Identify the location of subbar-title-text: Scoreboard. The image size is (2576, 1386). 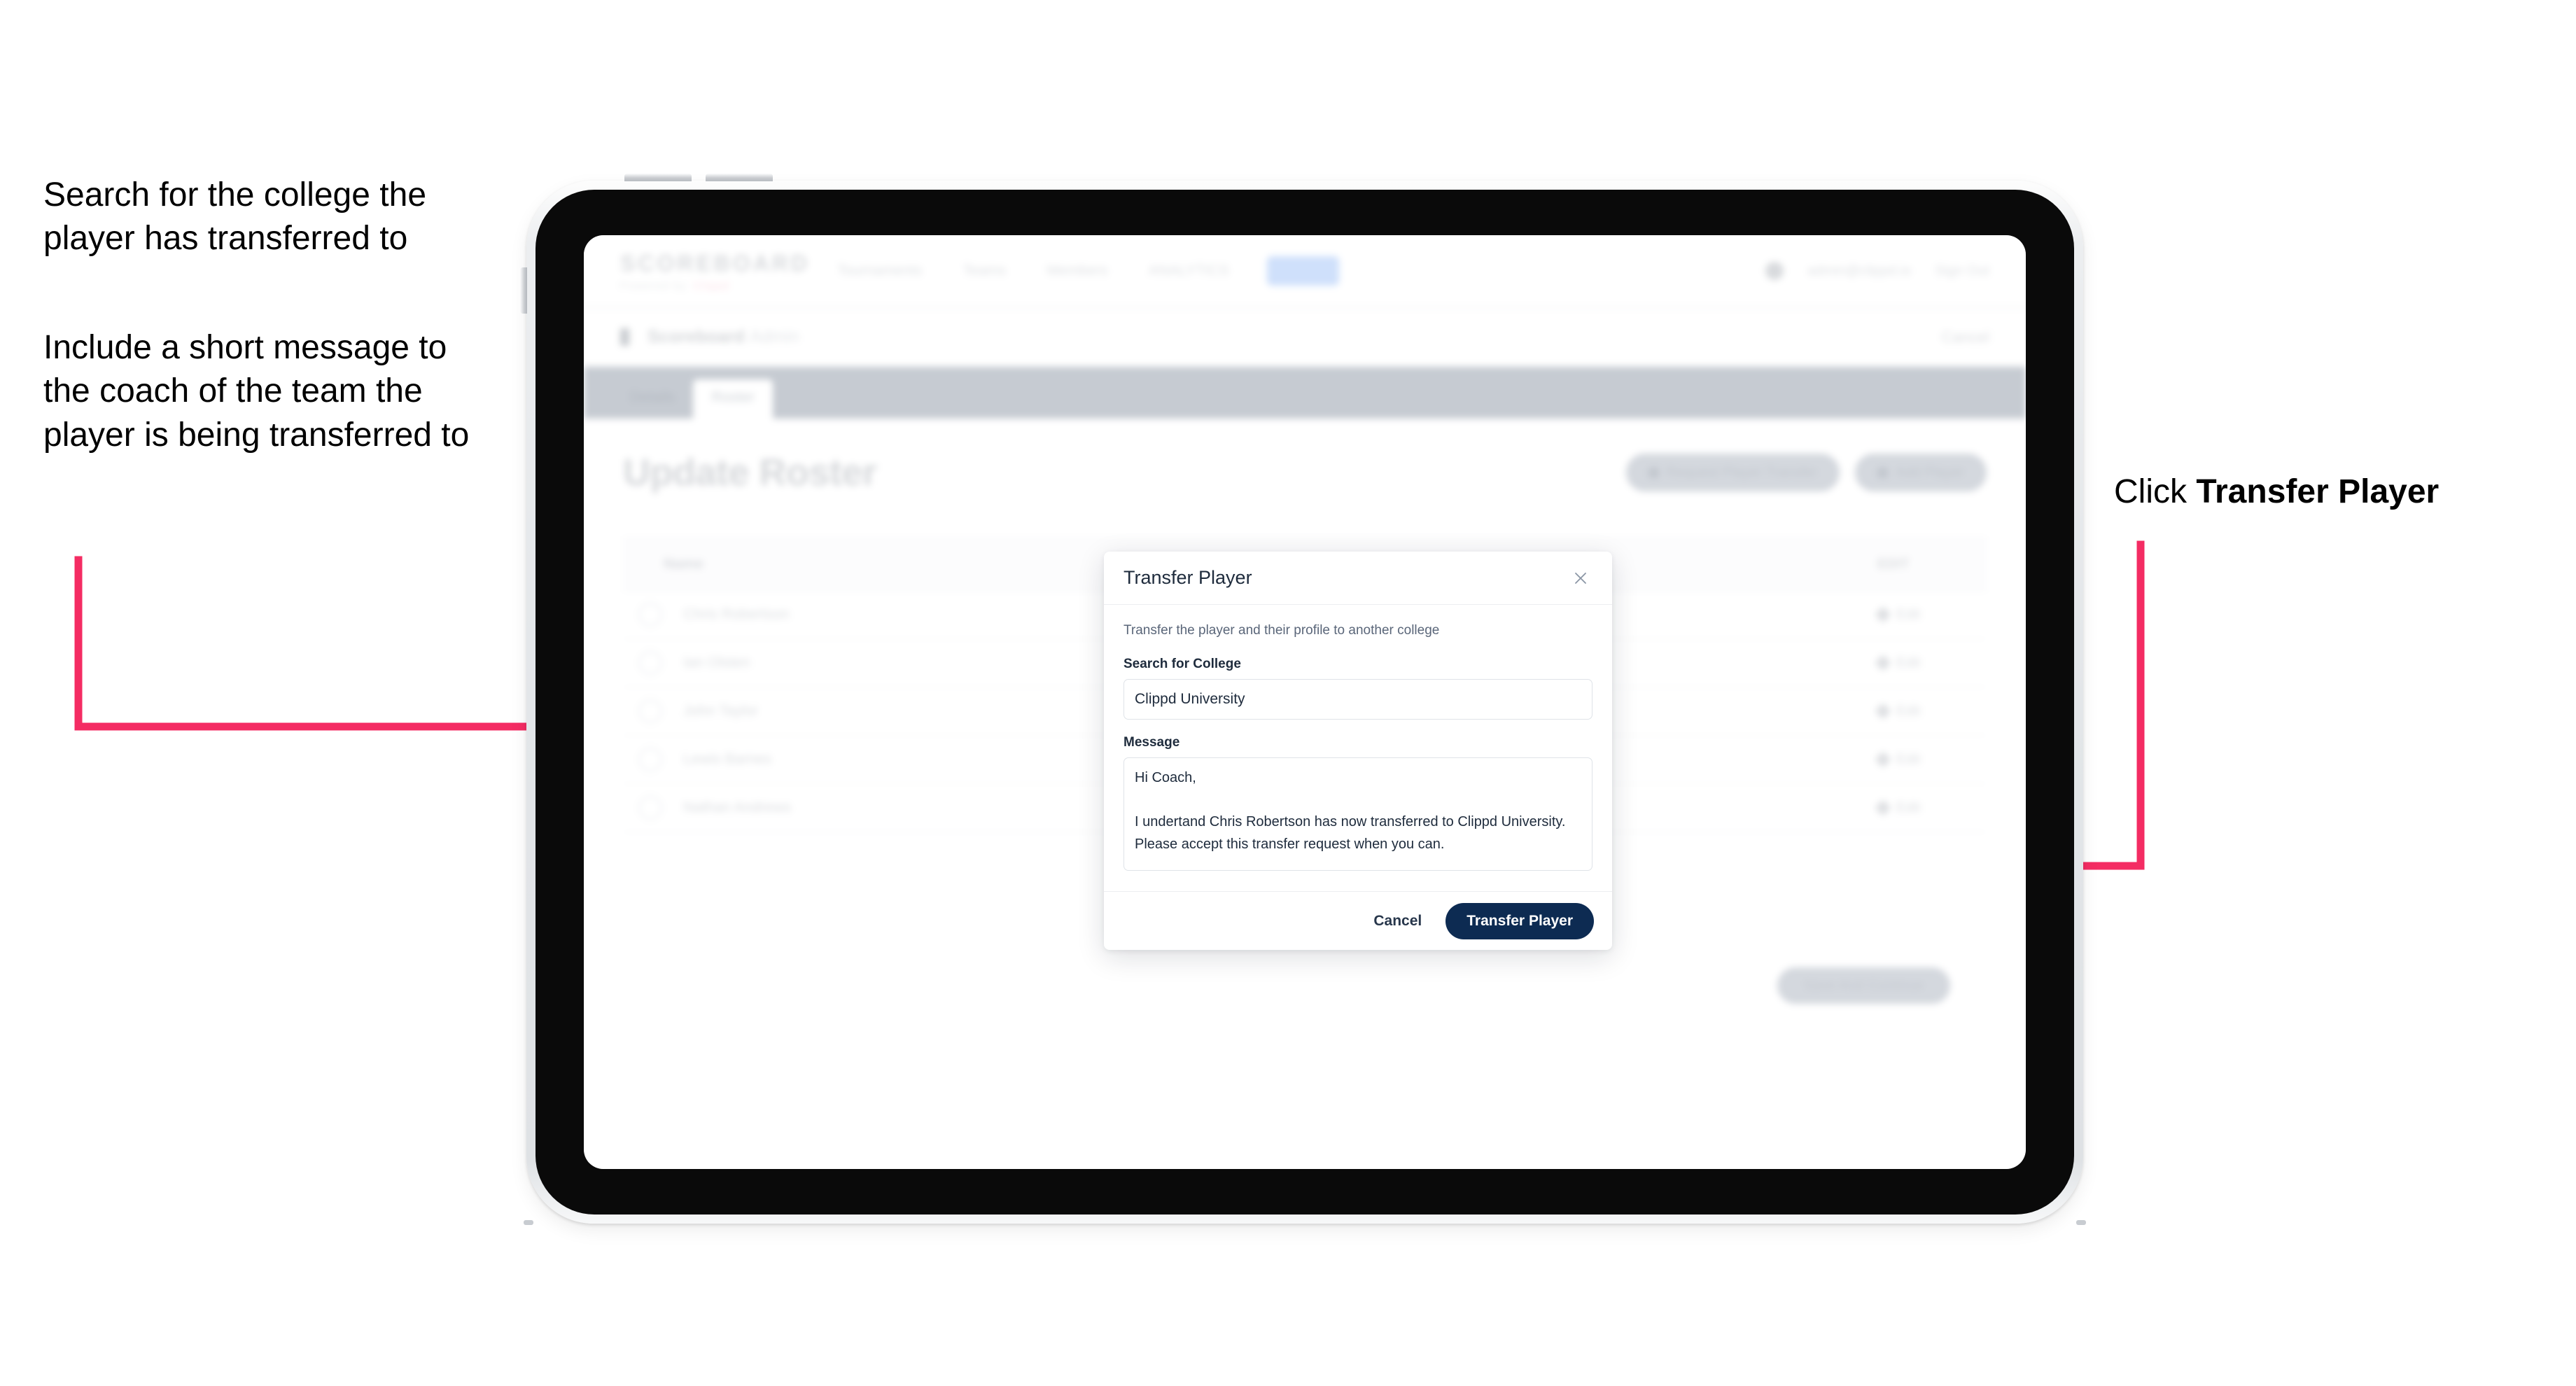
(696, 336).